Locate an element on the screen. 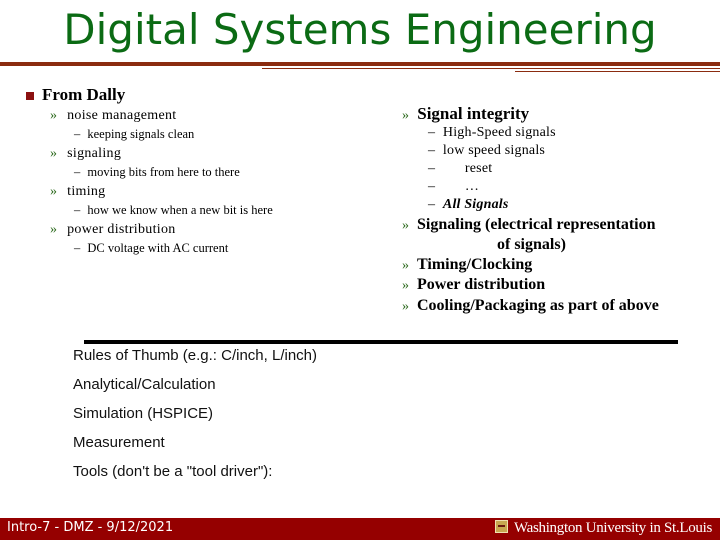  right-item-label: Timing/Clocking is located at coordinates (475, 264).